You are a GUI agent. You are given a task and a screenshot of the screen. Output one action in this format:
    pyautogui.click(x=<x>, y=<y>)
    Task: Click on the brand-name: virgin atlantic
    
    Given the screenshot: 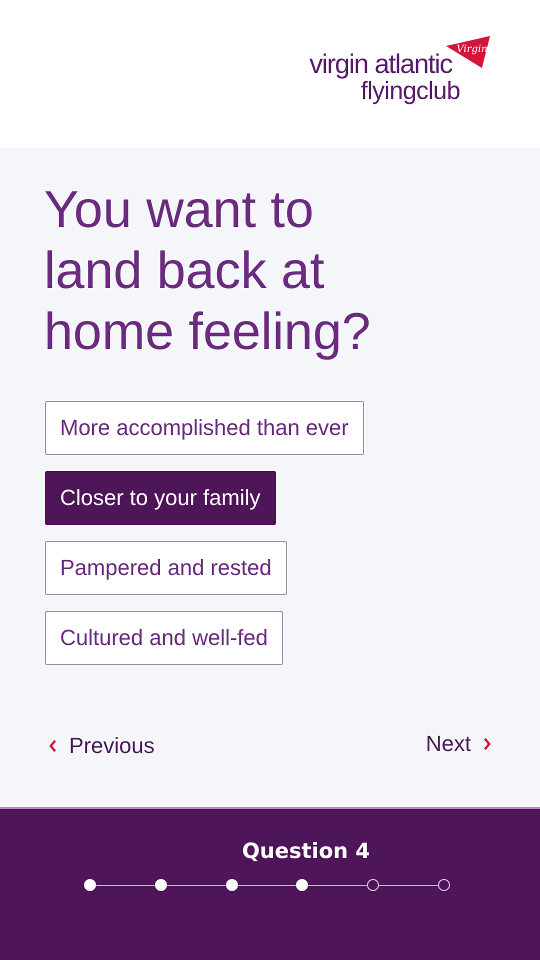 What is the action you would take?
    pyautogui.click(x=380, y=64)
    